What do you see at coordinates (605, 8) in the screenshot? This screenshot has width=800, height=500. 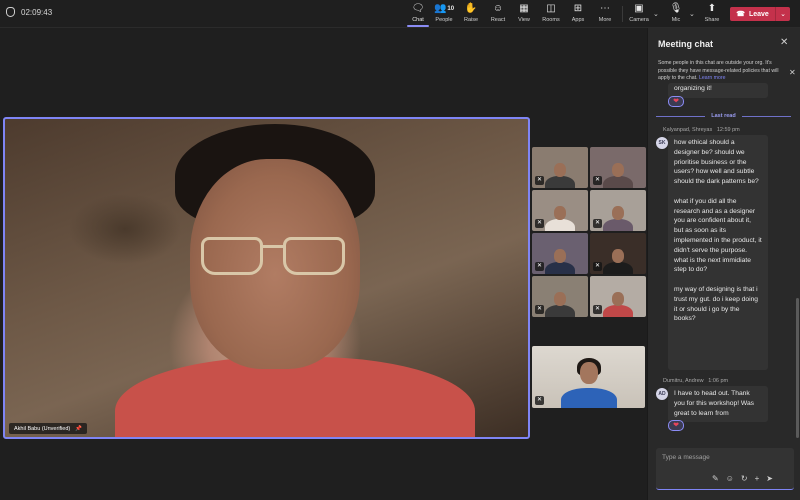 I see `ellipsis-icon: ⋯` at bounding box center [605, 8].